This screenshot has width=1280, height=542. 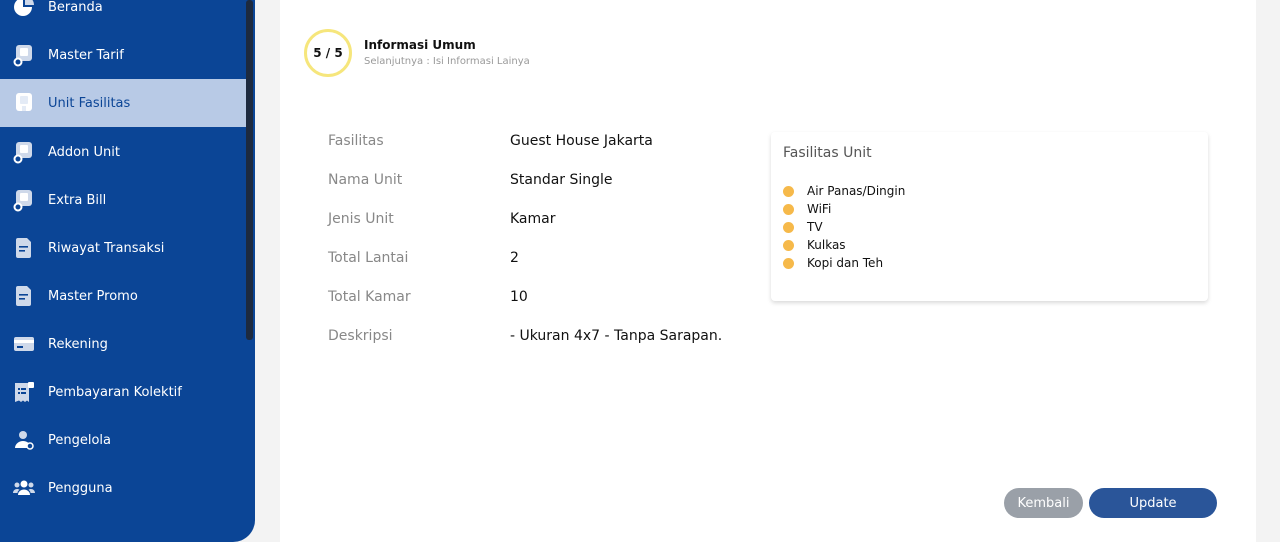 What do you see at coordinates (125, 200) in the screenshot?
I see `sidebar-item-extra-bill: Extra Bill` at bounding box center [125, 200].